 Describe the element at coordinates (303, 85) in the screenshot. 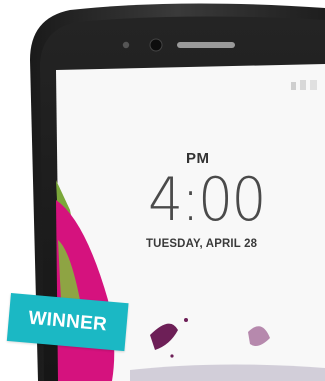

I see `status-icon-battery` at that location.